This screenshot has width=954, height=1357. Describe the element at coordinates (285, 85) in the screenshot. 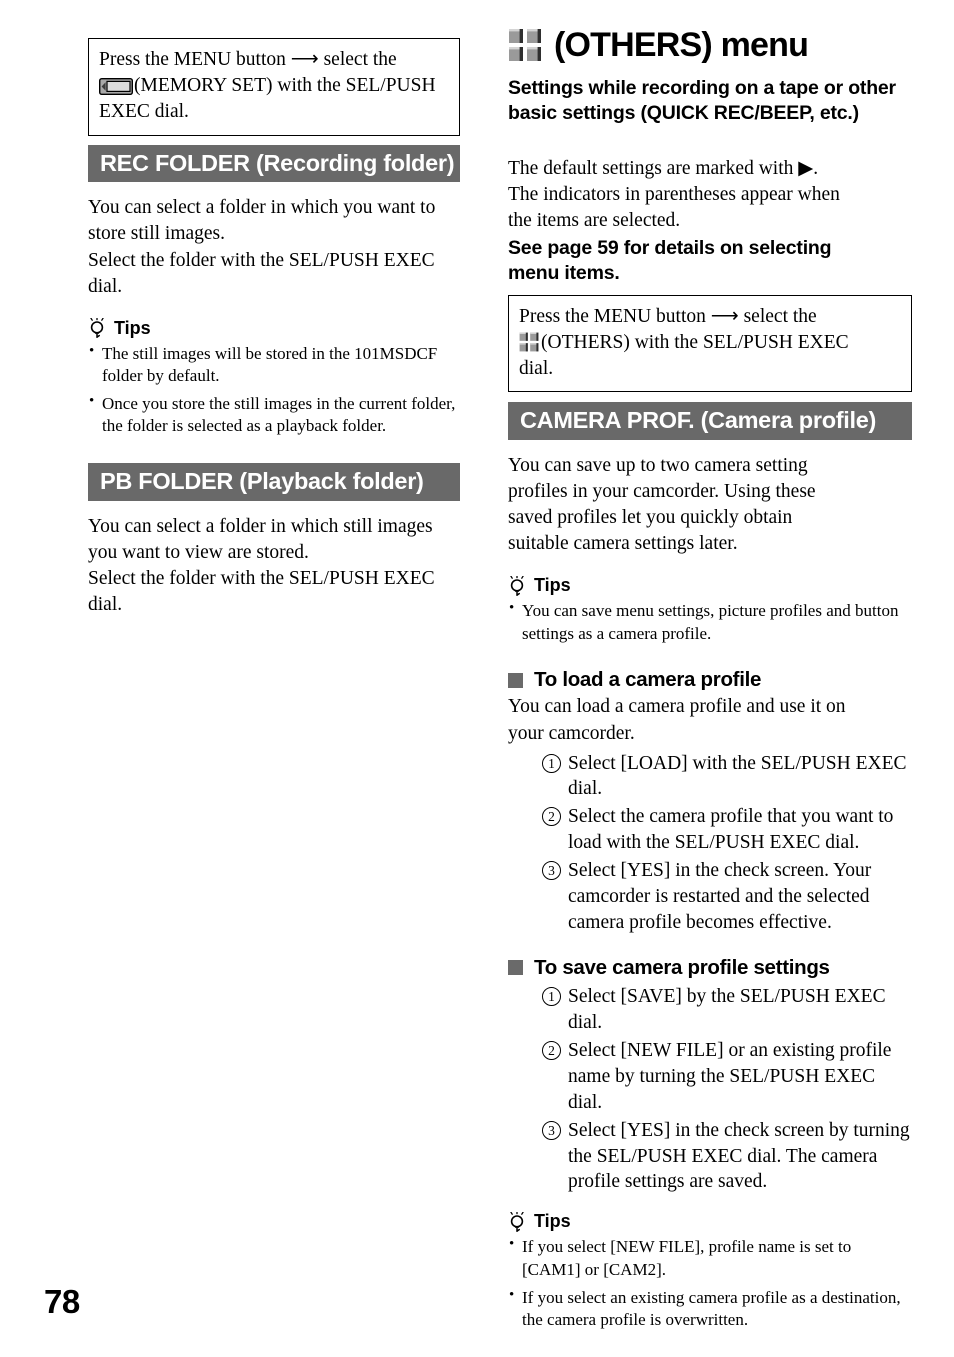

I see `menu-path-text-3: (MEMORY SET) with the SEL/PUSH` at that location.